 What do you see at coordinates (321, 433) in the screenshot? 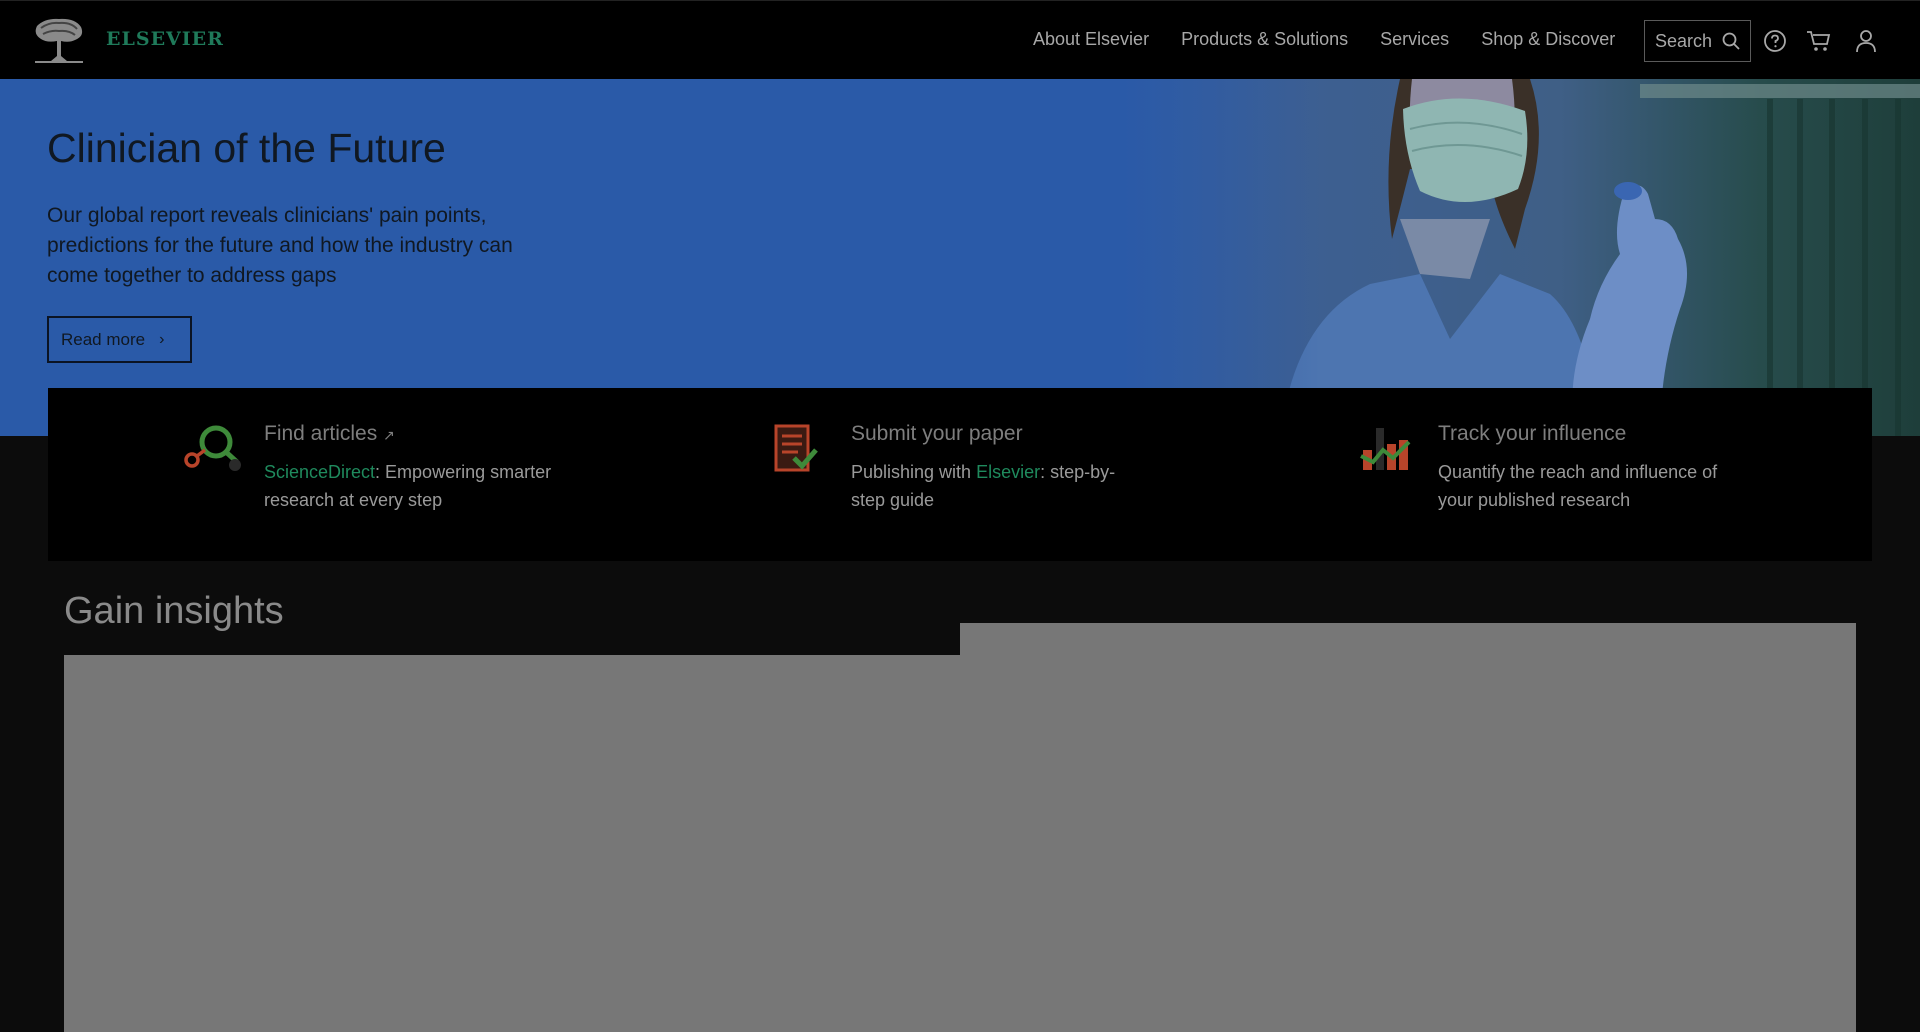
I see `find-articles-title-text: Find articles` at bounding box center [321, 433].